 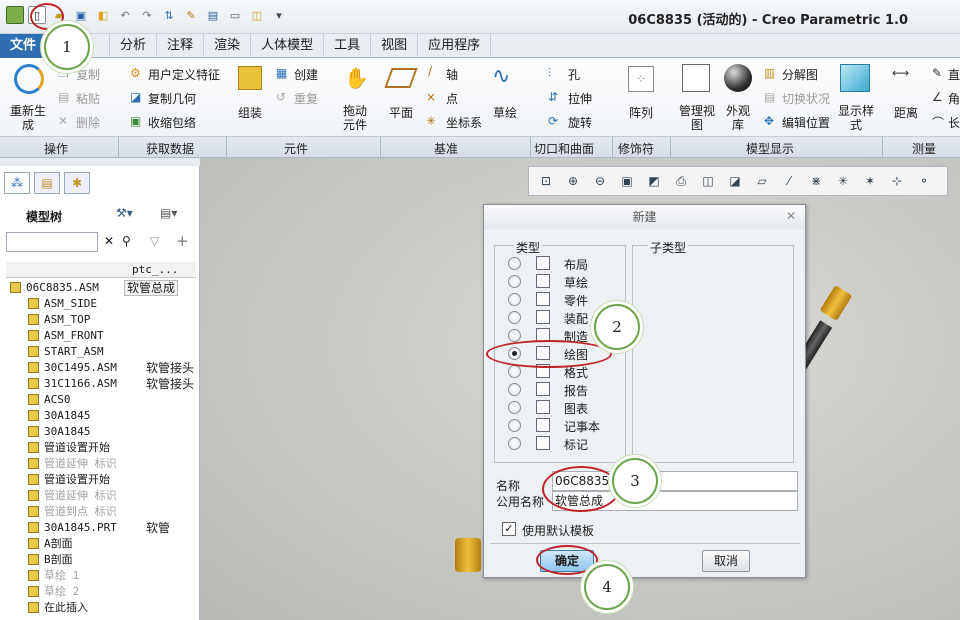 I want to click on type-option-label: 零件, so click(x=576, y=300).